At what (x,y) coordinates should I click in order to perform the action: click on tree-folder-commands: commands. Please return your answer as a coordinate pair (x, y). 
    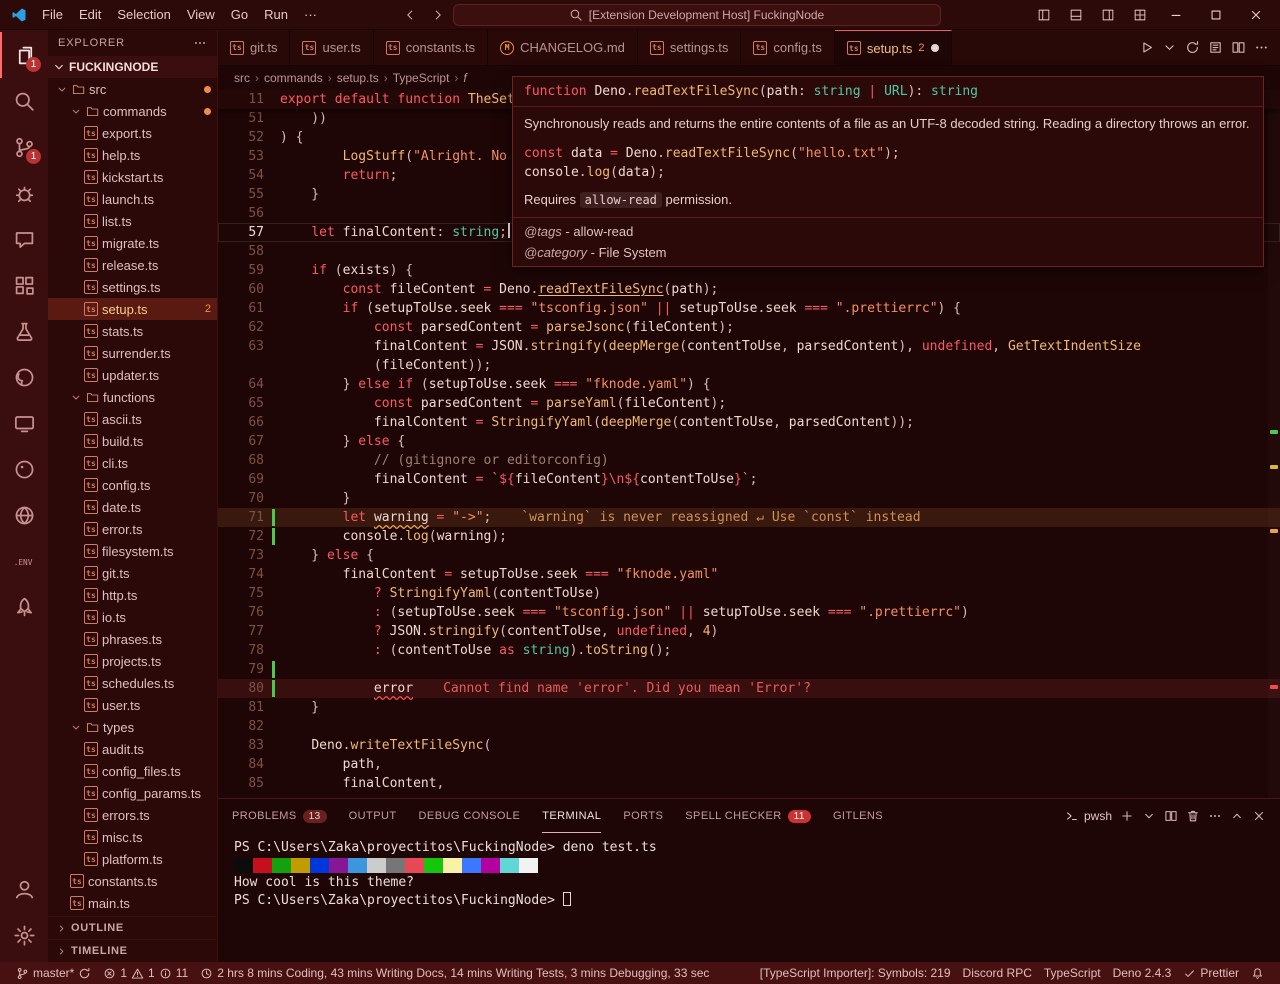
    Looking at the image, I should click on (132, 111).